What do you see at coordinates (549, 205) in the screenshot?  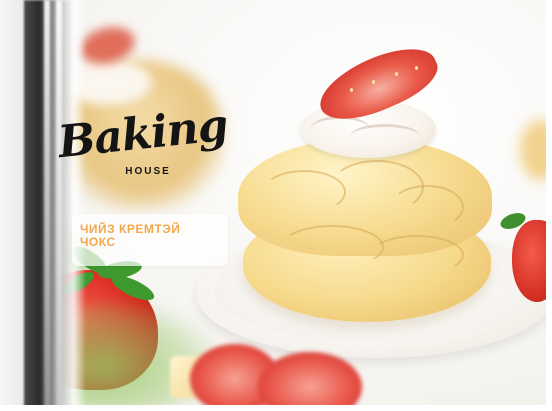 I see `right-frame` at bounding box center [549, 205].